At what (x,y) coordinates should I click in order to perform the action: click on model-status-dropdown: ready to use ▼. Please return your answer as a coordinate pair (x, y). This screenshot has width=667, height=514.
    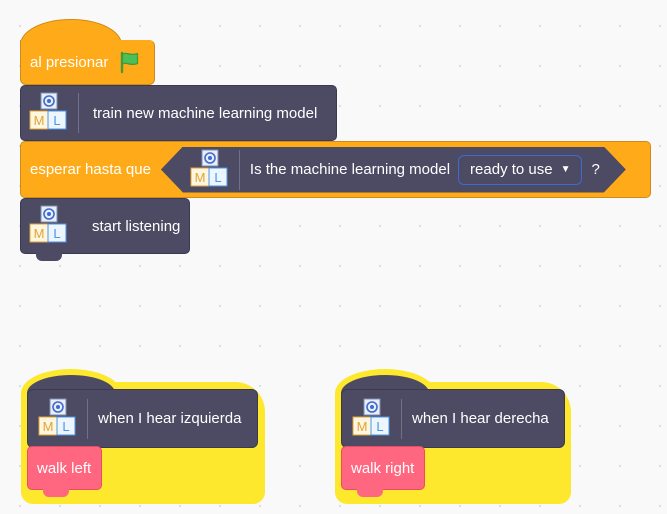
    Looking at the image, I should click on (519, 170).